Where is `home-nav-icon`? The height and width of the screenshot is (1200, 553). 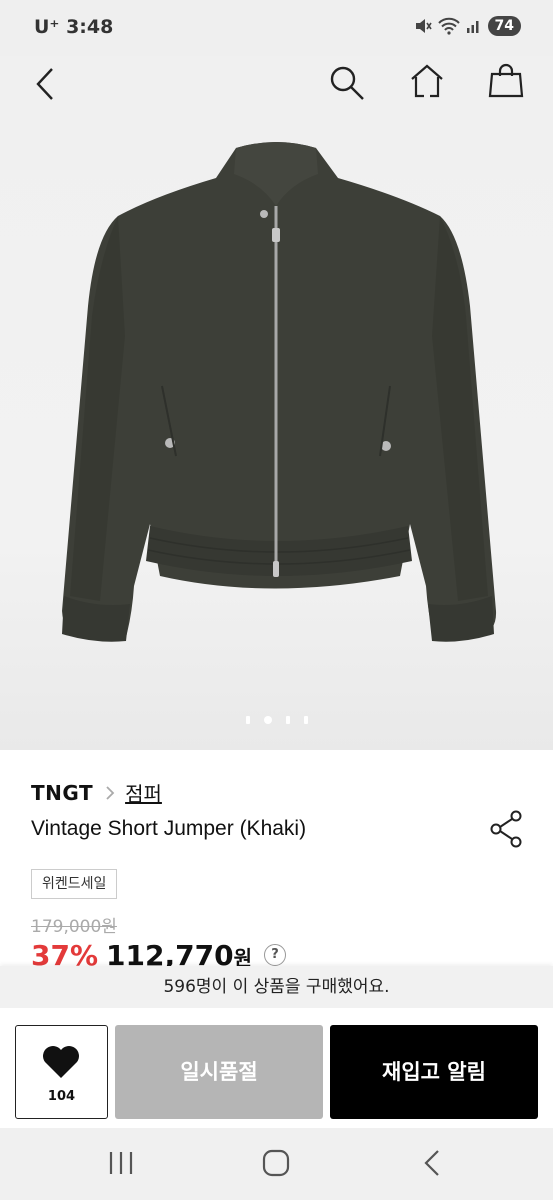
home-nav-icon is located at coordinates (276, 1163).